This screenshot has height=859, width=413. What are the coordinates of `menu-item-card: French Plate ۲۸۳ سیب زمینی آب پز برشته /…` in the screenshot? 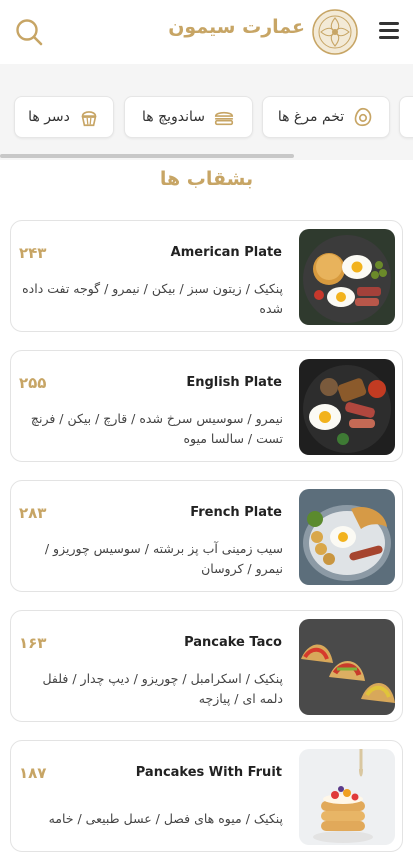 It's located at (206, 536).